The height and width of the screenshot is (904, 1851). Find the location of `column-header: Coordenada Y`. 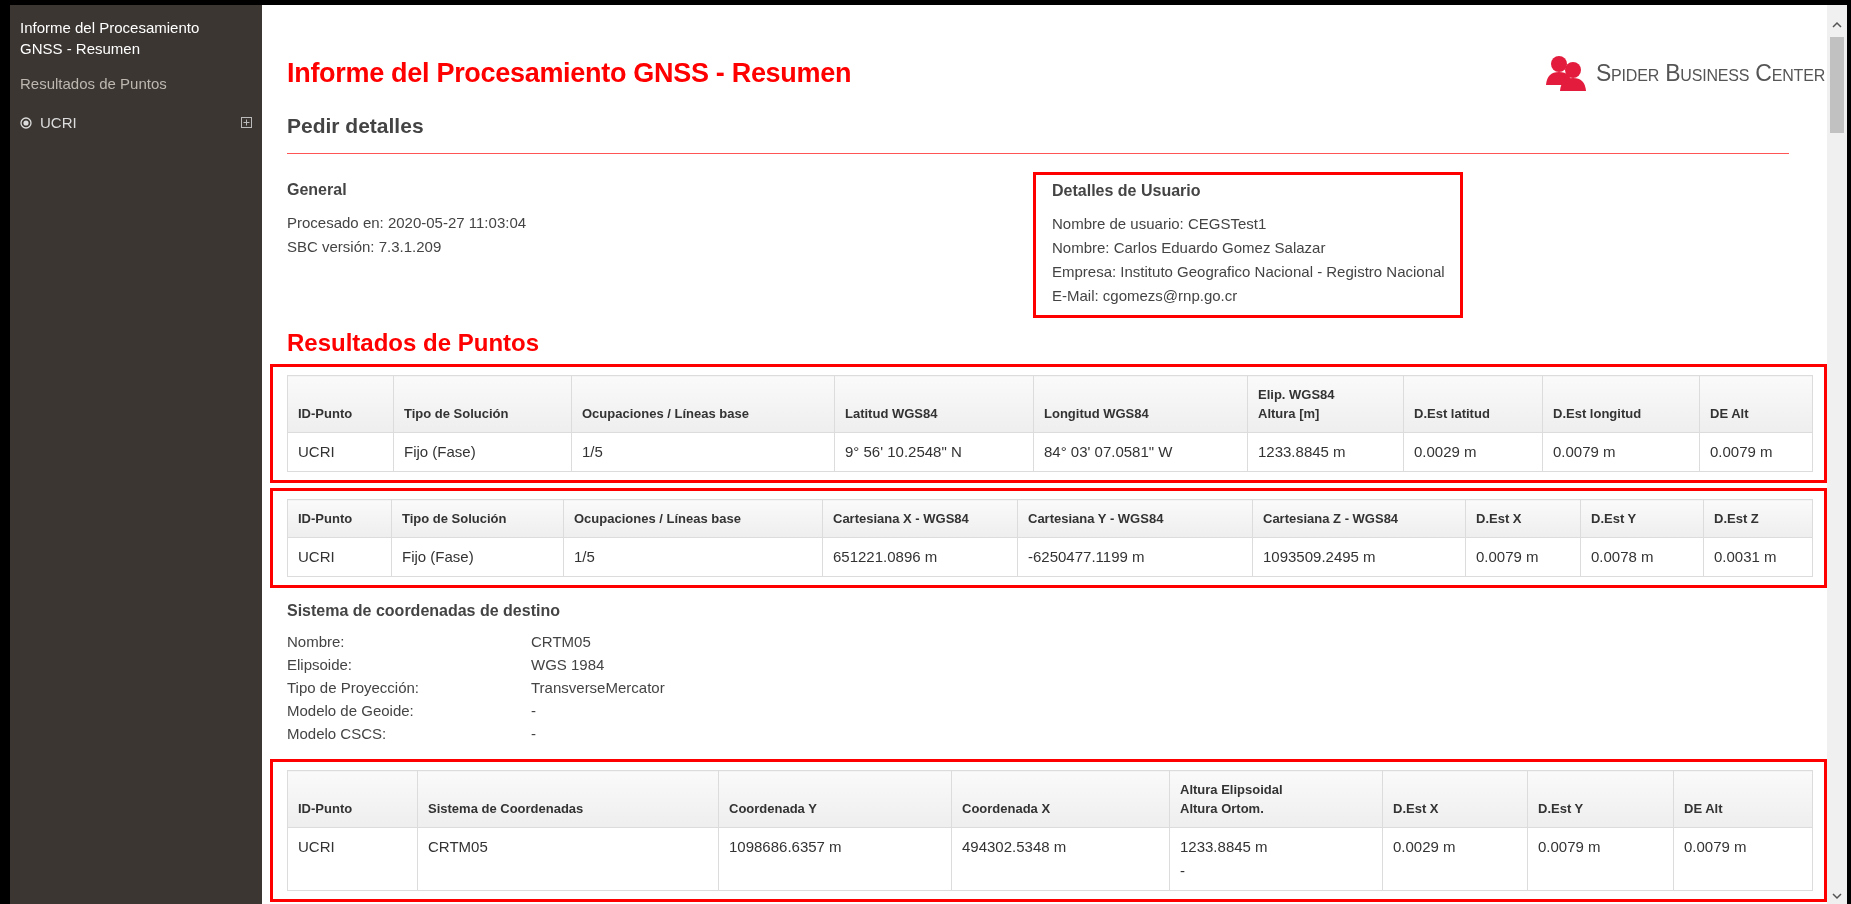

column-header: Coordenada Y is located at coordinates (835, 799).